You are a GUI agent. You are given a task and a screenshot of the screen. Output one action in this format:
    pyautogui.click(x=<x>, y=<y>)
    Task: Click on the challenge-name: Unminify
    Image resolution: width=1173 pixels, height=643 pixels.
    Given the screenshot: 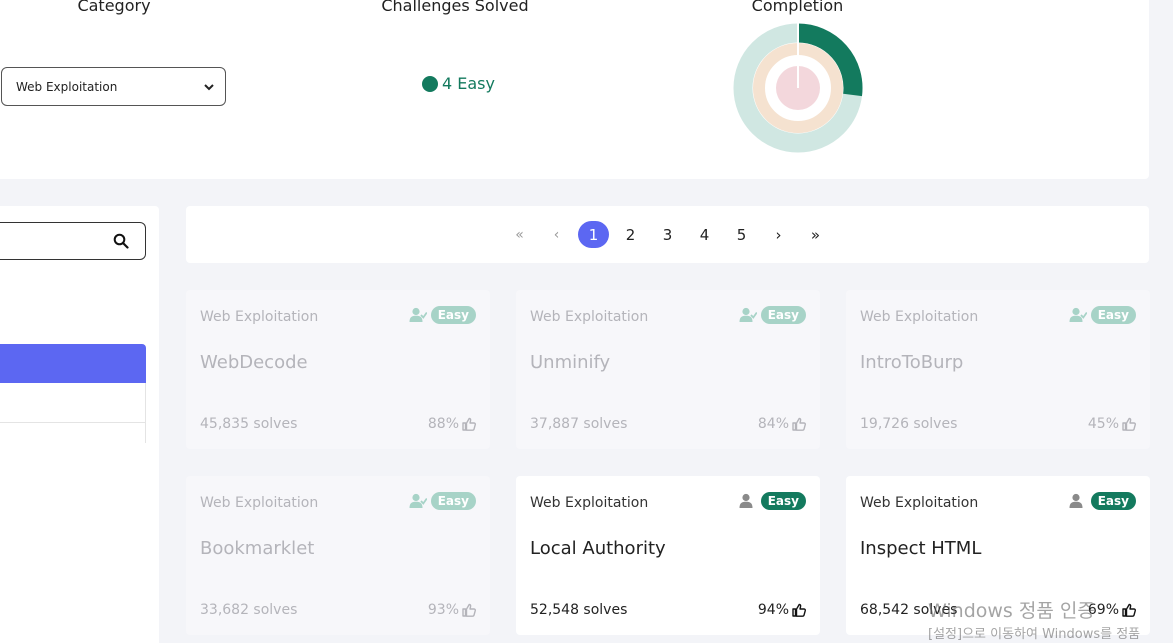 What is the action you would take?
    pyautogui.click(x=570, y=362)
    